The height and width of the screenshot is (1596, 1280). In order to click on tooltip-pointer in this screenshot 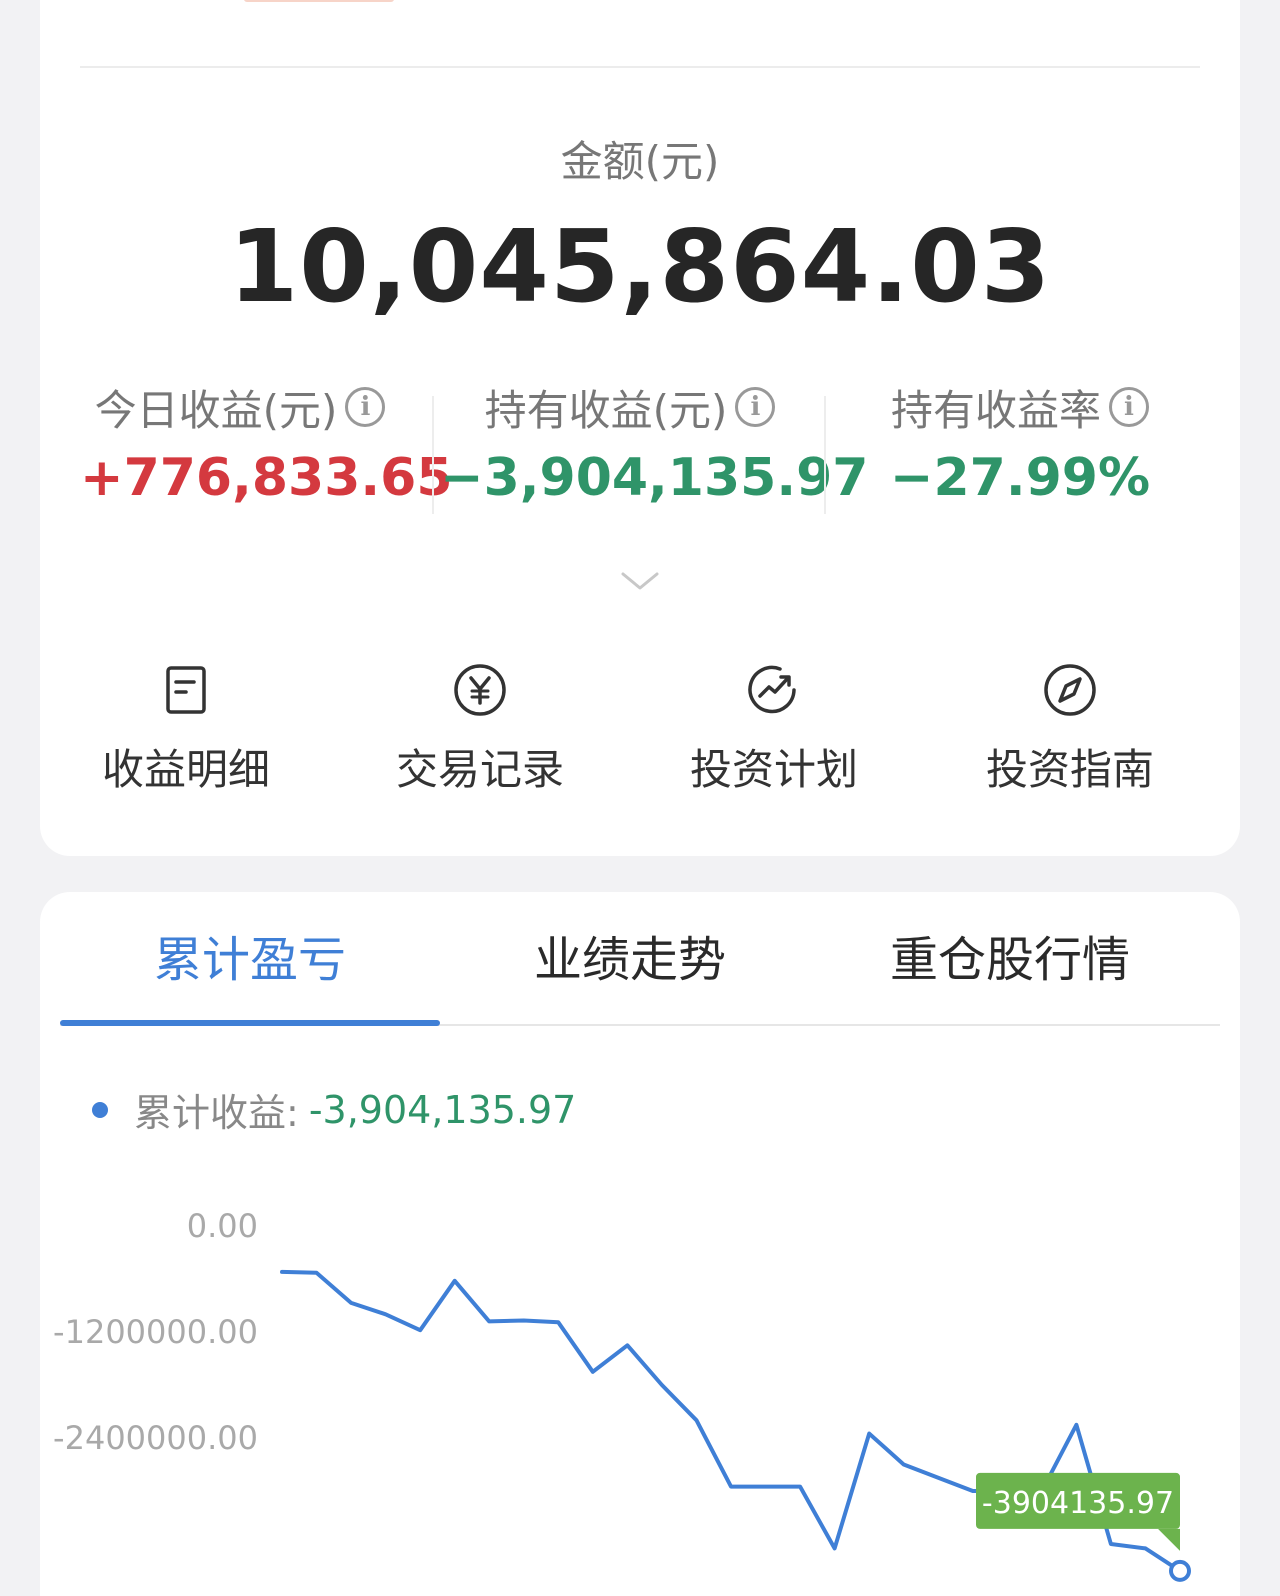, I will do `click(1169, 1539)`.